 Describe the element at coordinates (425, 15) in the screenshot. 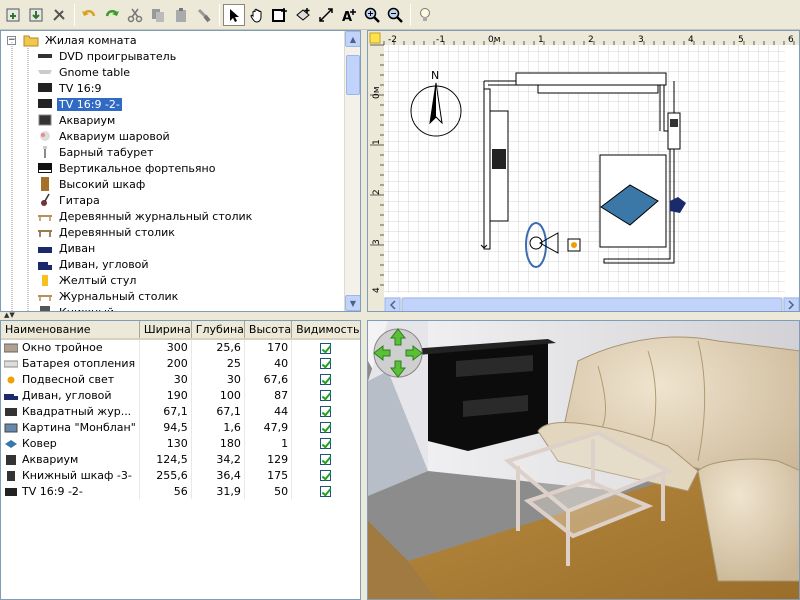

I see `tips-button` at that location.